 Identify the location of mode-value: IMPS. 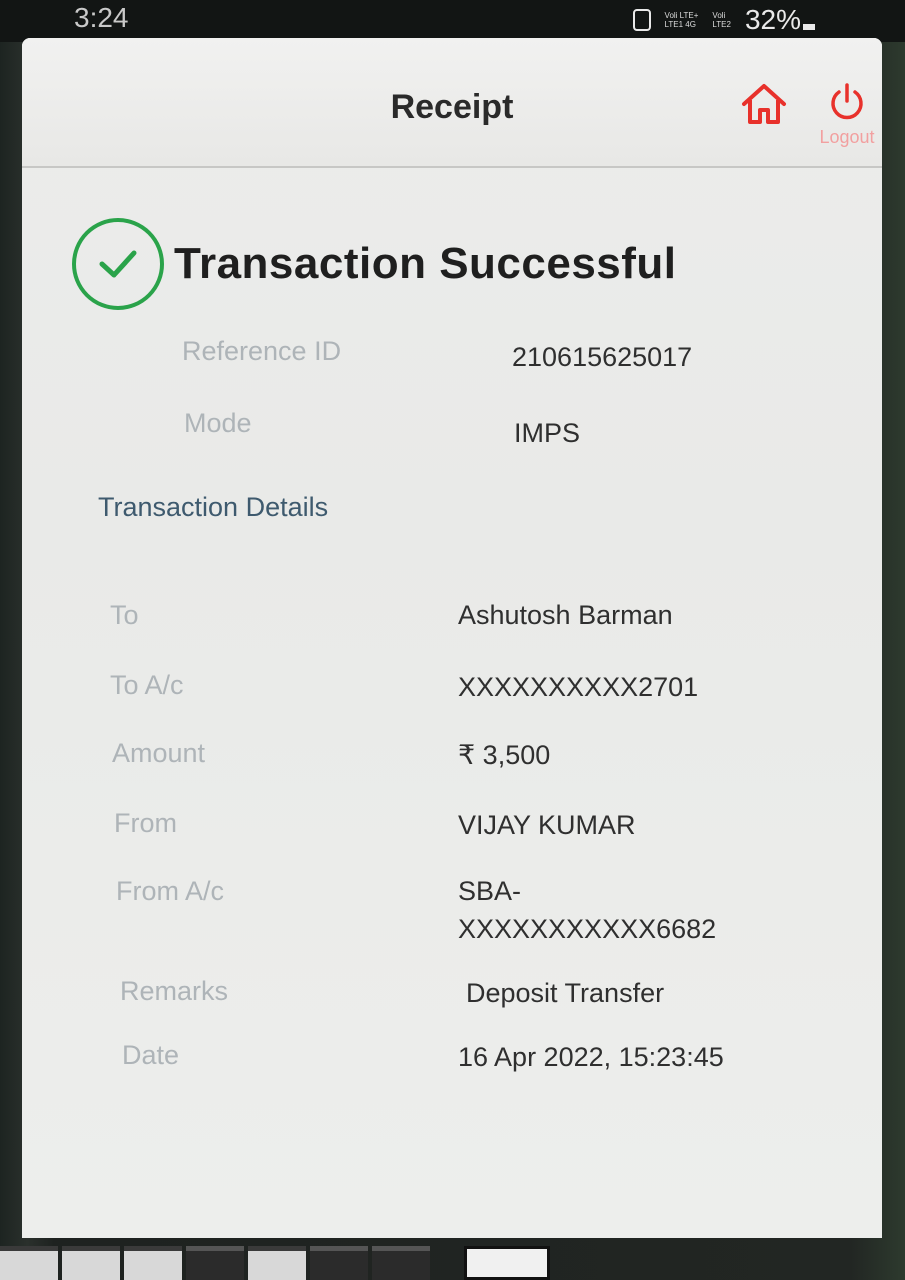
(547, 433).